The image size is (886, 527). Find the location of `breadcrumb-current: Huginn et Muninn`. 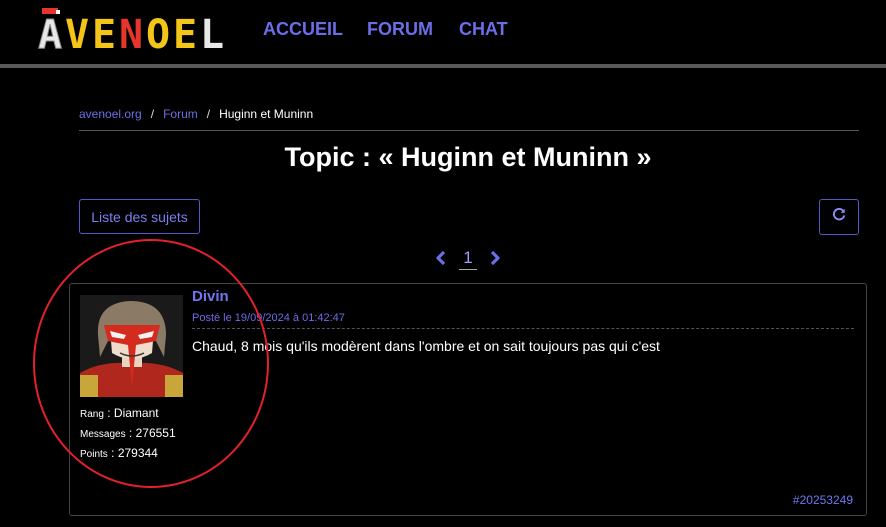

breadcrumb-current: Huginn et Muninn is located at coordinates (266, 114).